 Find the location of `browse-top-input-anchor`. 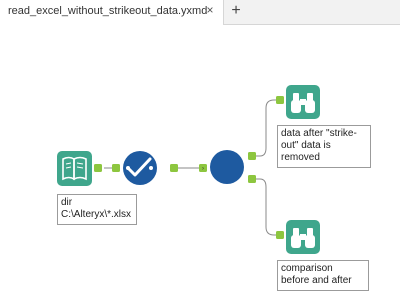

browse-top-input-anchor is located at coordinates (280, 100).